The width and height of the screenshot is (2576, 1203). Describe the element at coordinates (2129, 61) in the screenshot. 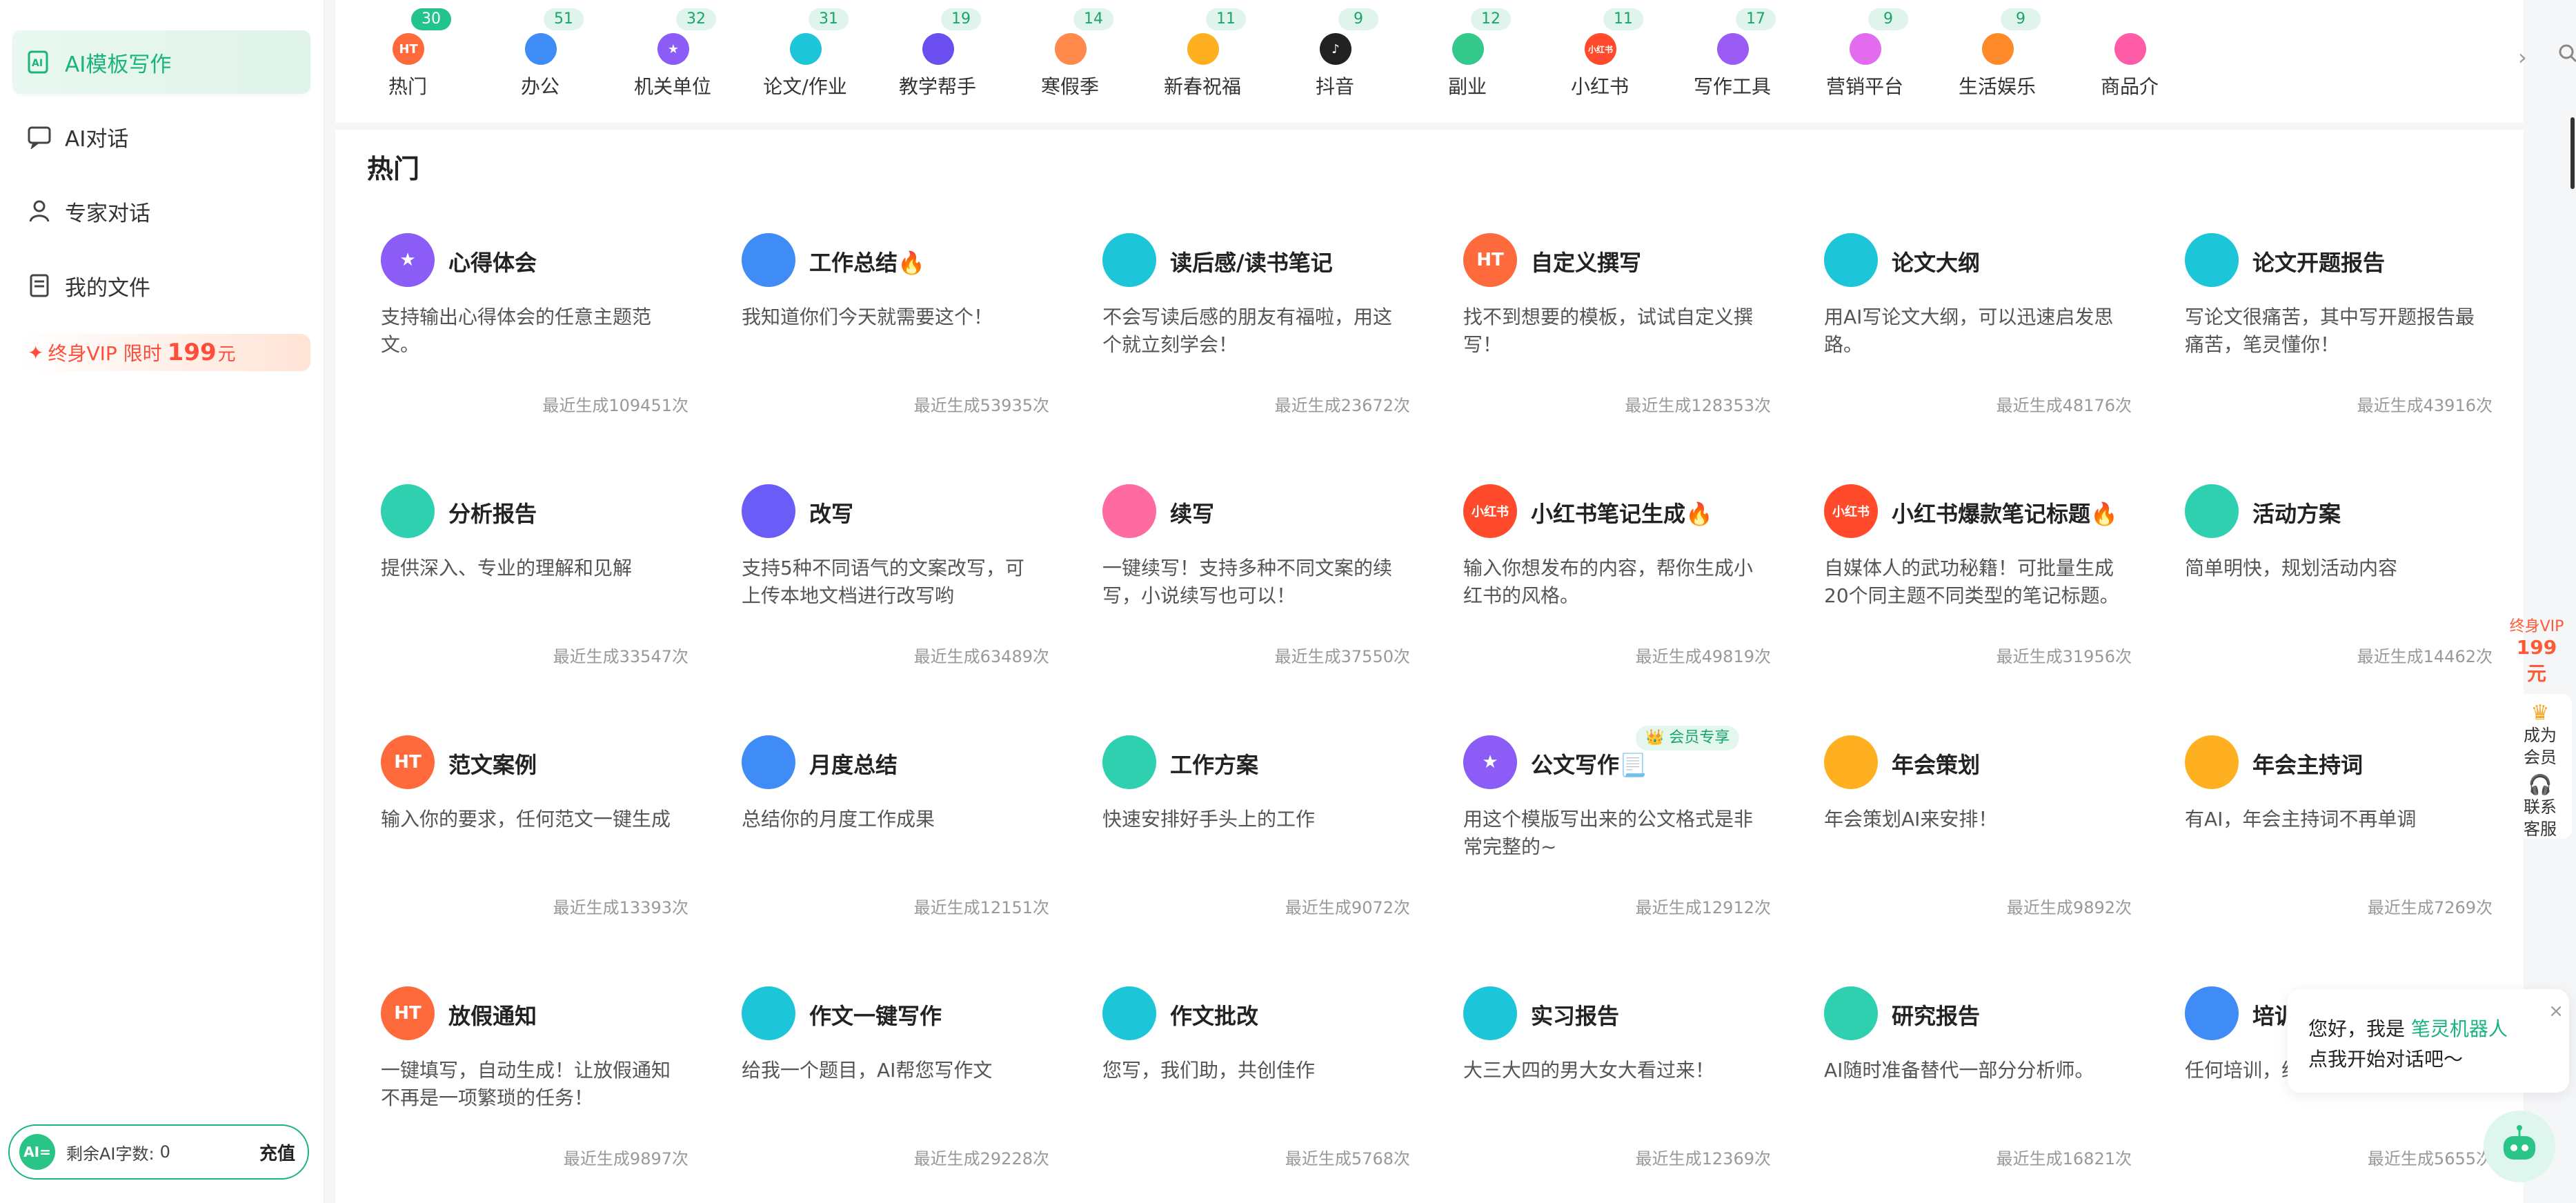

I see `category-tab-13: 商品介` at that location.